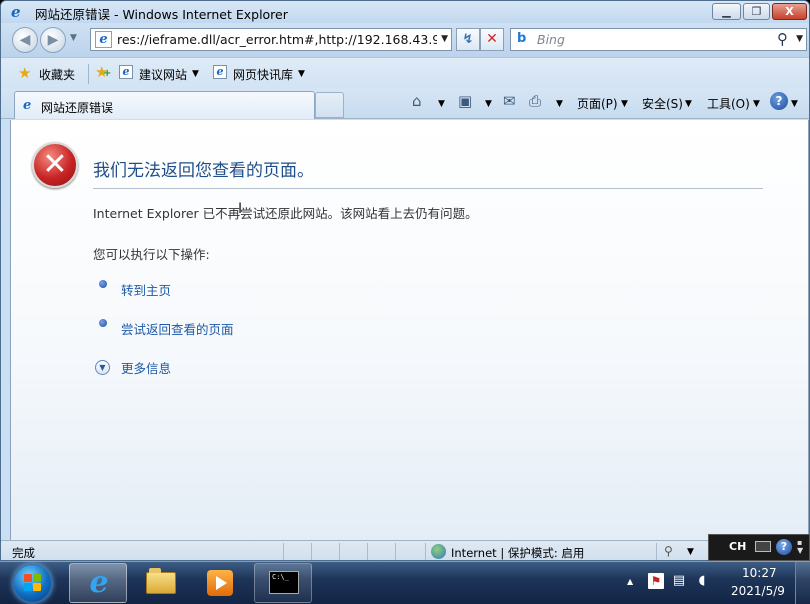 Image resolution: width=810 pixels, height=604 pixels. I want to click on windows-logo-icon, so click(33, 583).